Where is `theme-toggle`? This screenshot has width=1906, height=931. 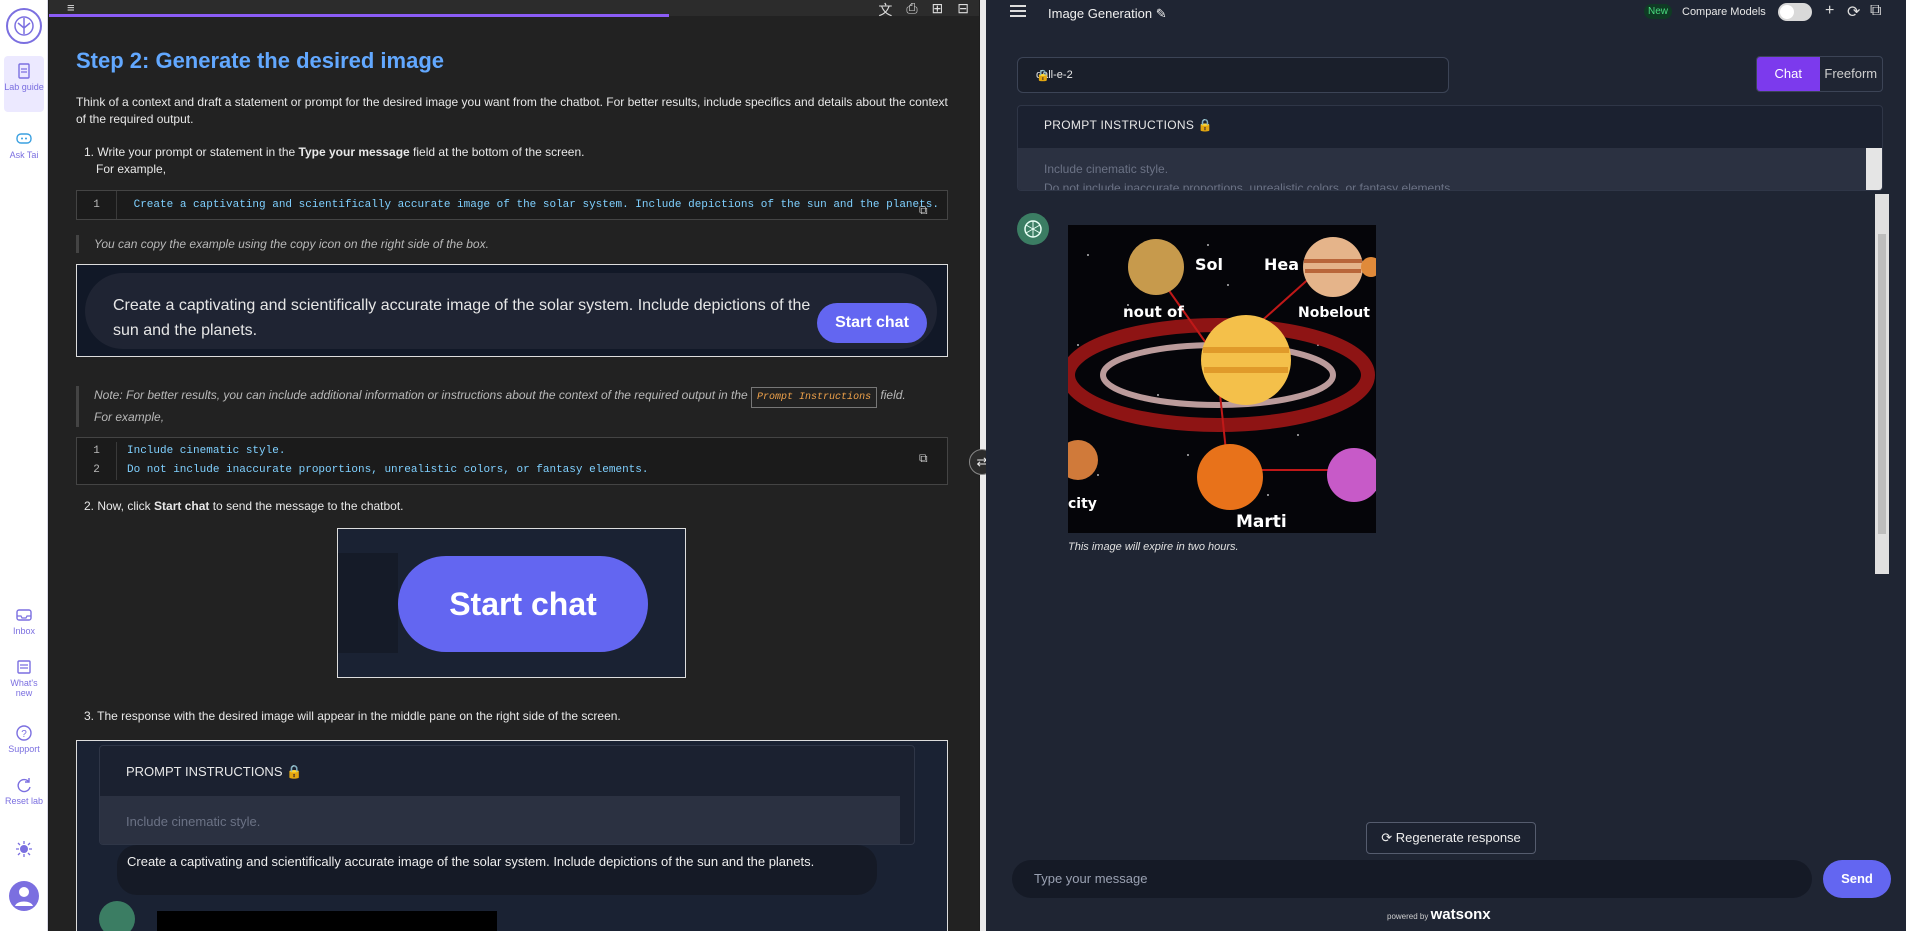
theme-toggle is located at coordinates (24, 850).